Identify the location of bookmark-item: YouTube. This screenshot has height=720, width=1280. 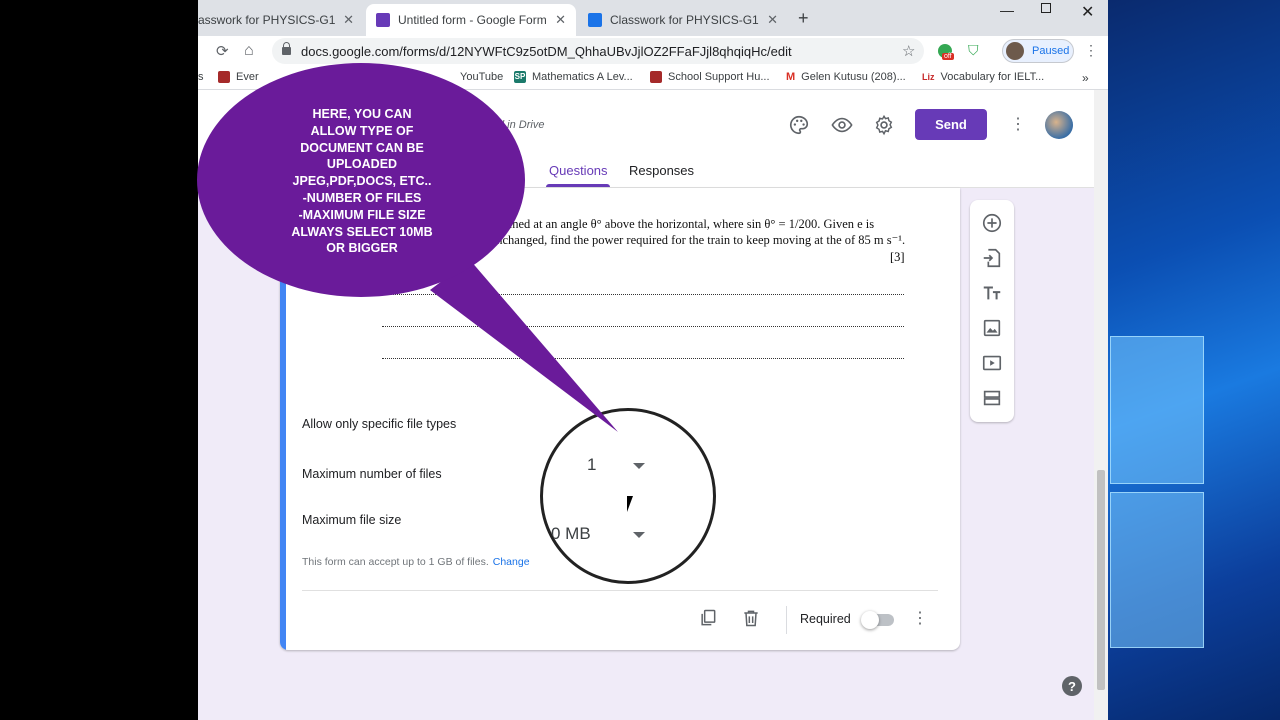
(481, 77).